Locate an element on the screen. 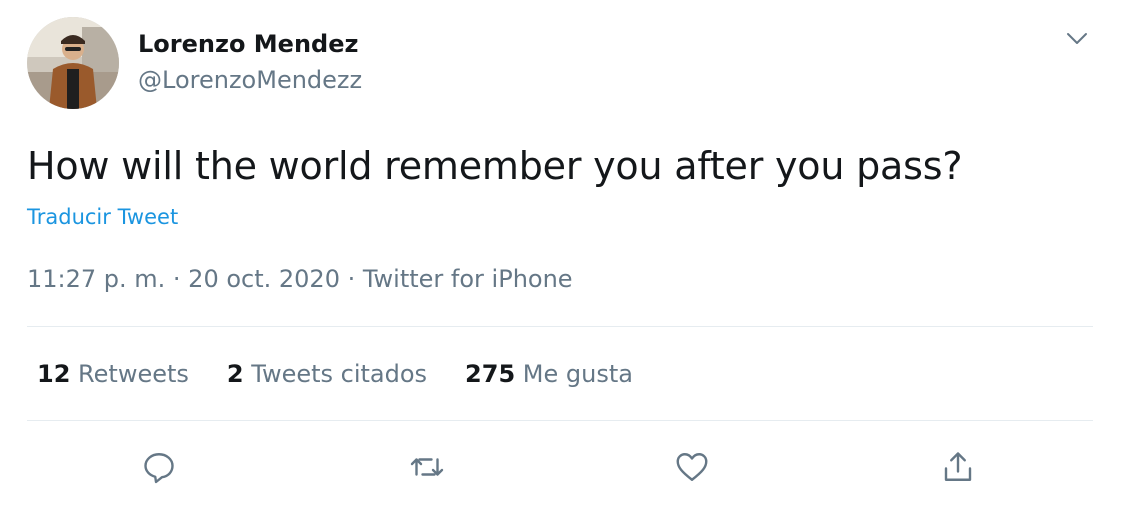 The image size is (1125, 507). avatar is located at coordinates (73, 63).